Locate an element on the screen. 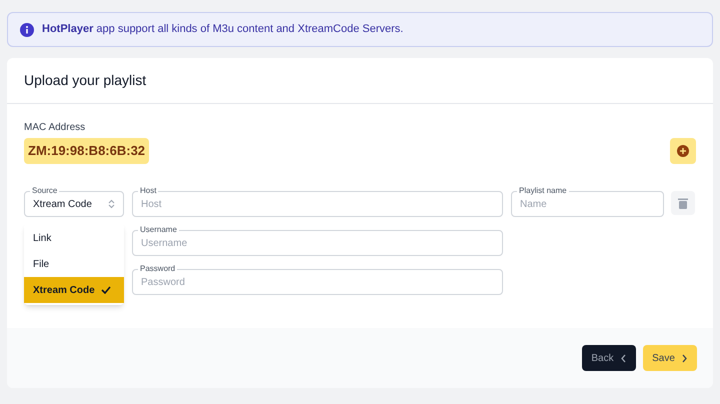 The image size is (720, 404). field-label: Password is located at coordinates (158, 269).